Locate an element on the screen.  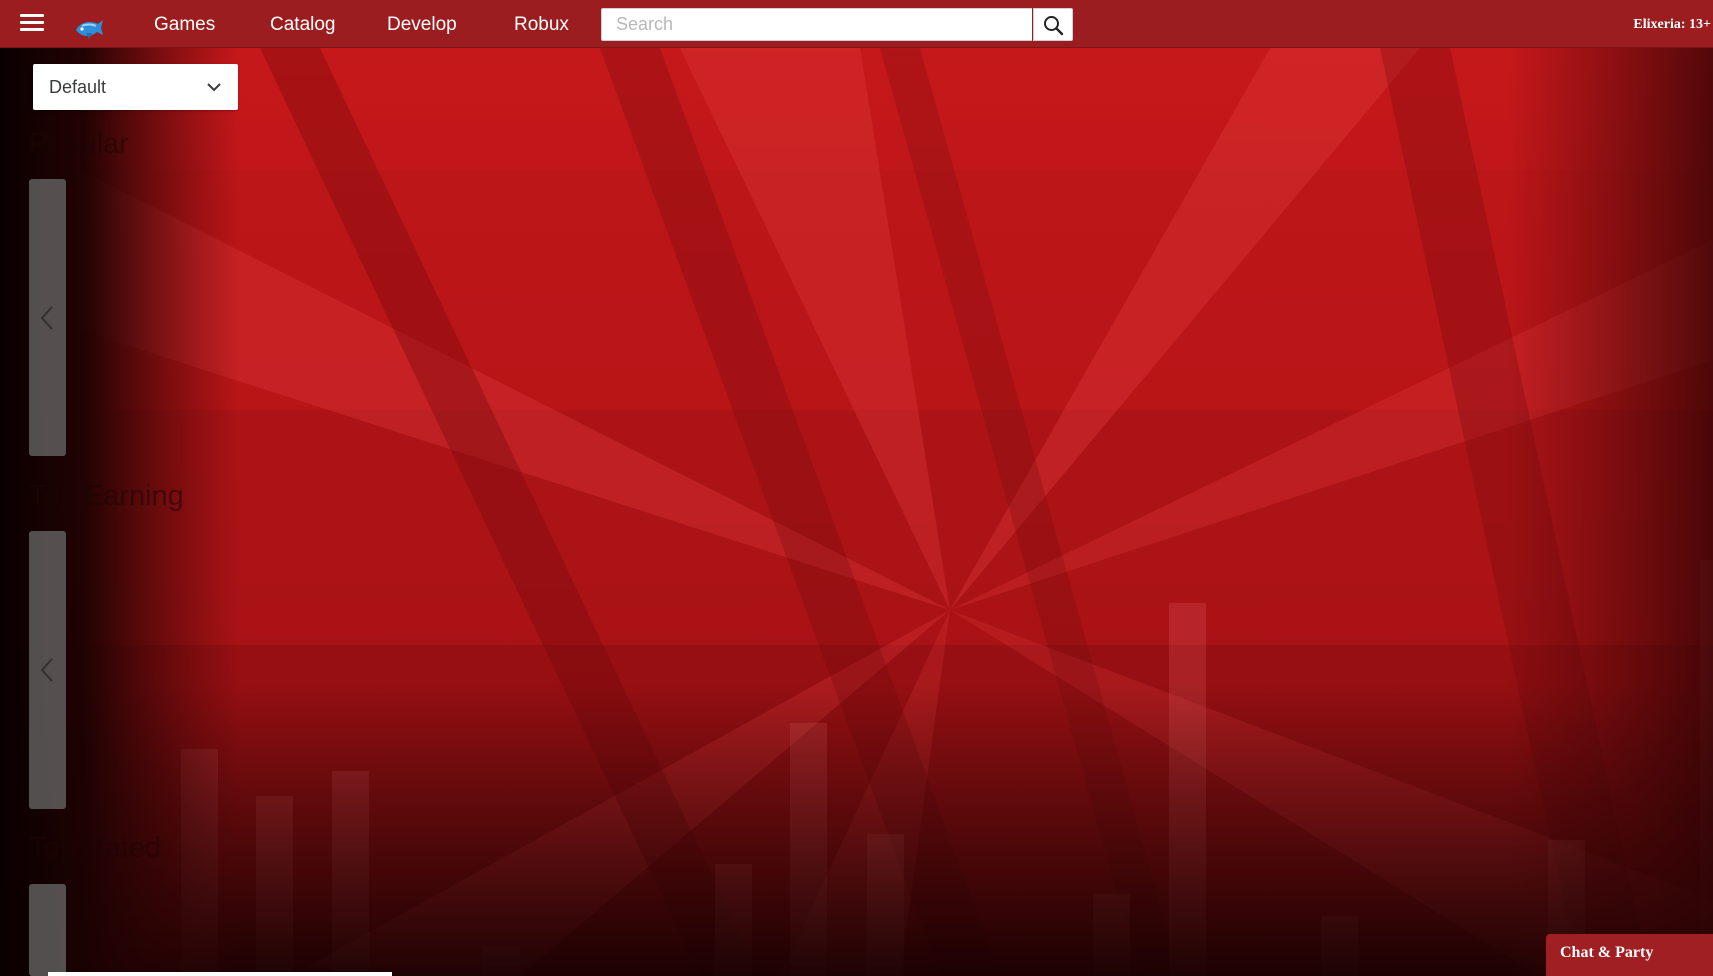
horizontal-scrollbar is located at coordinates (220, 974).